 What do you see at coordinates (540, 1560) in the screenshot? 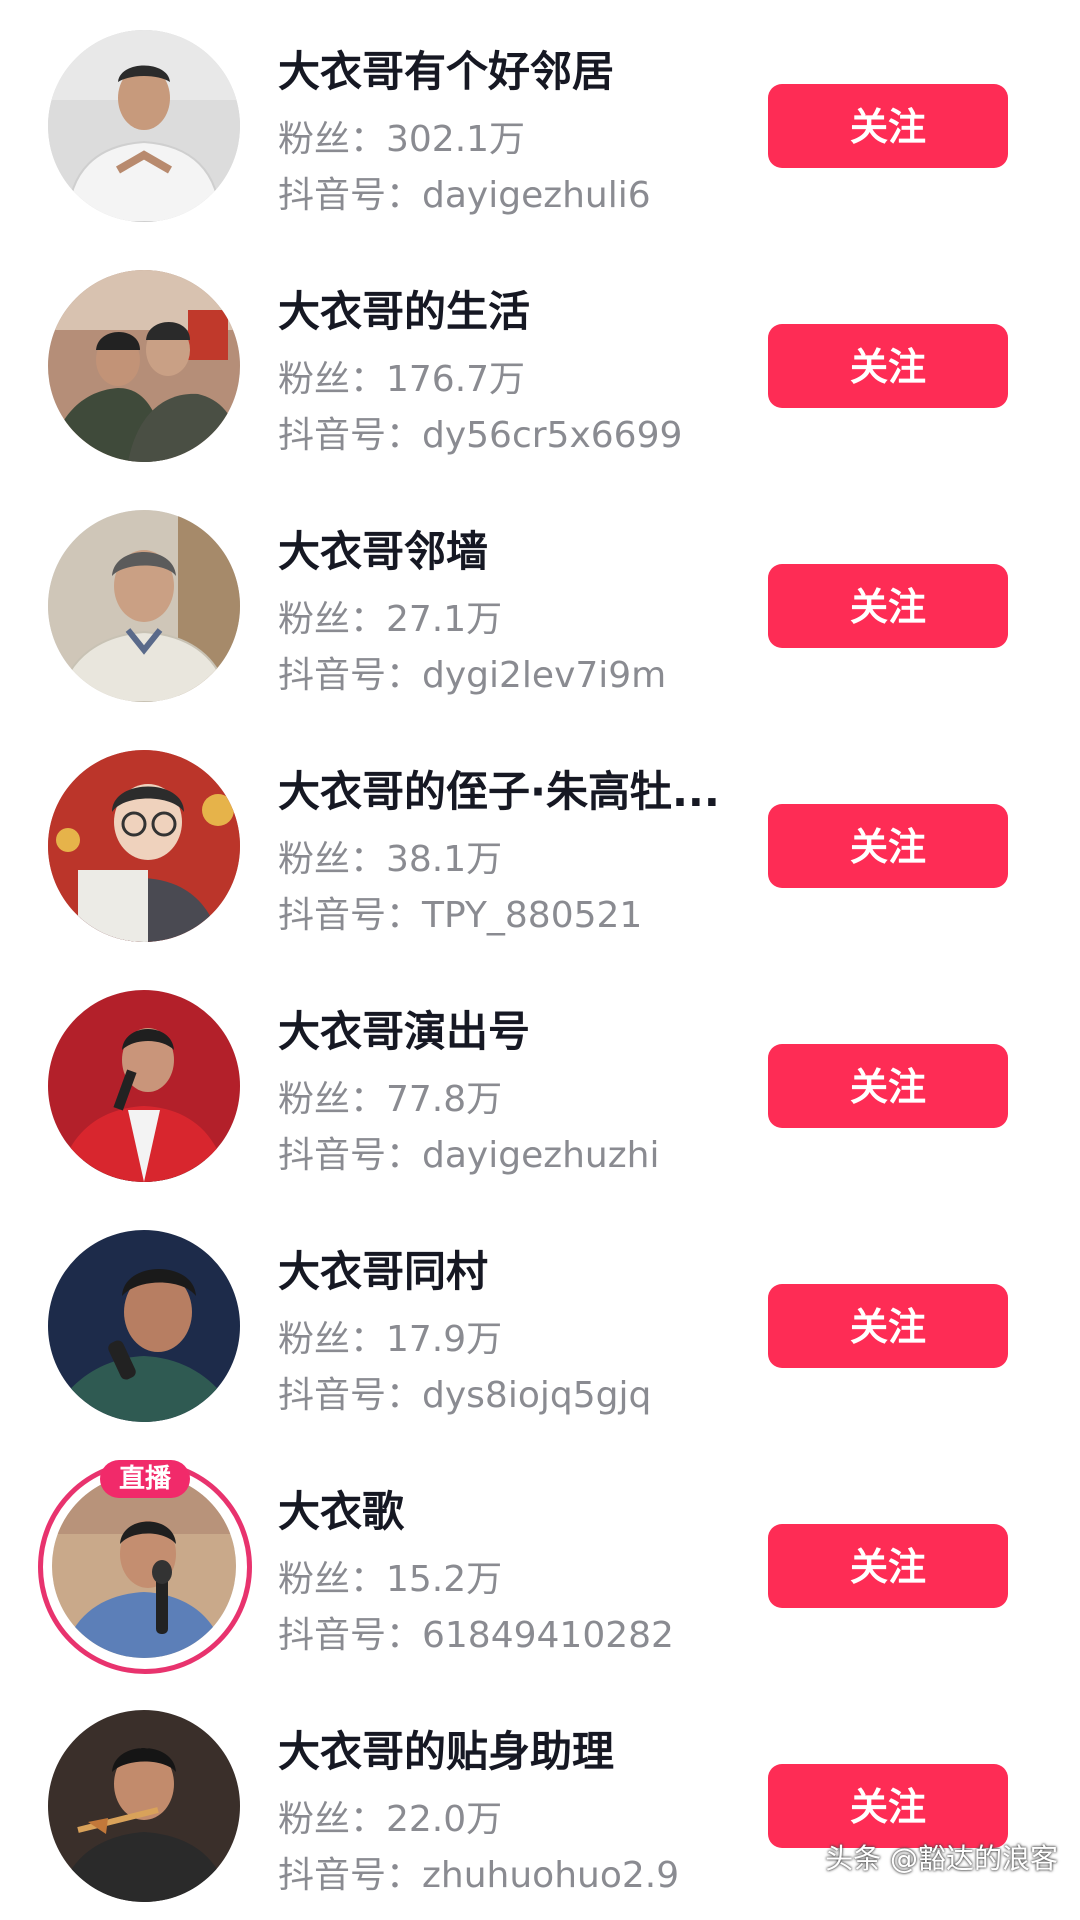
I see `user-row: 直播 大衣歌 粉丝：15.2万 抖音号：61849410282 关注` at bounding box center [540, 1560].